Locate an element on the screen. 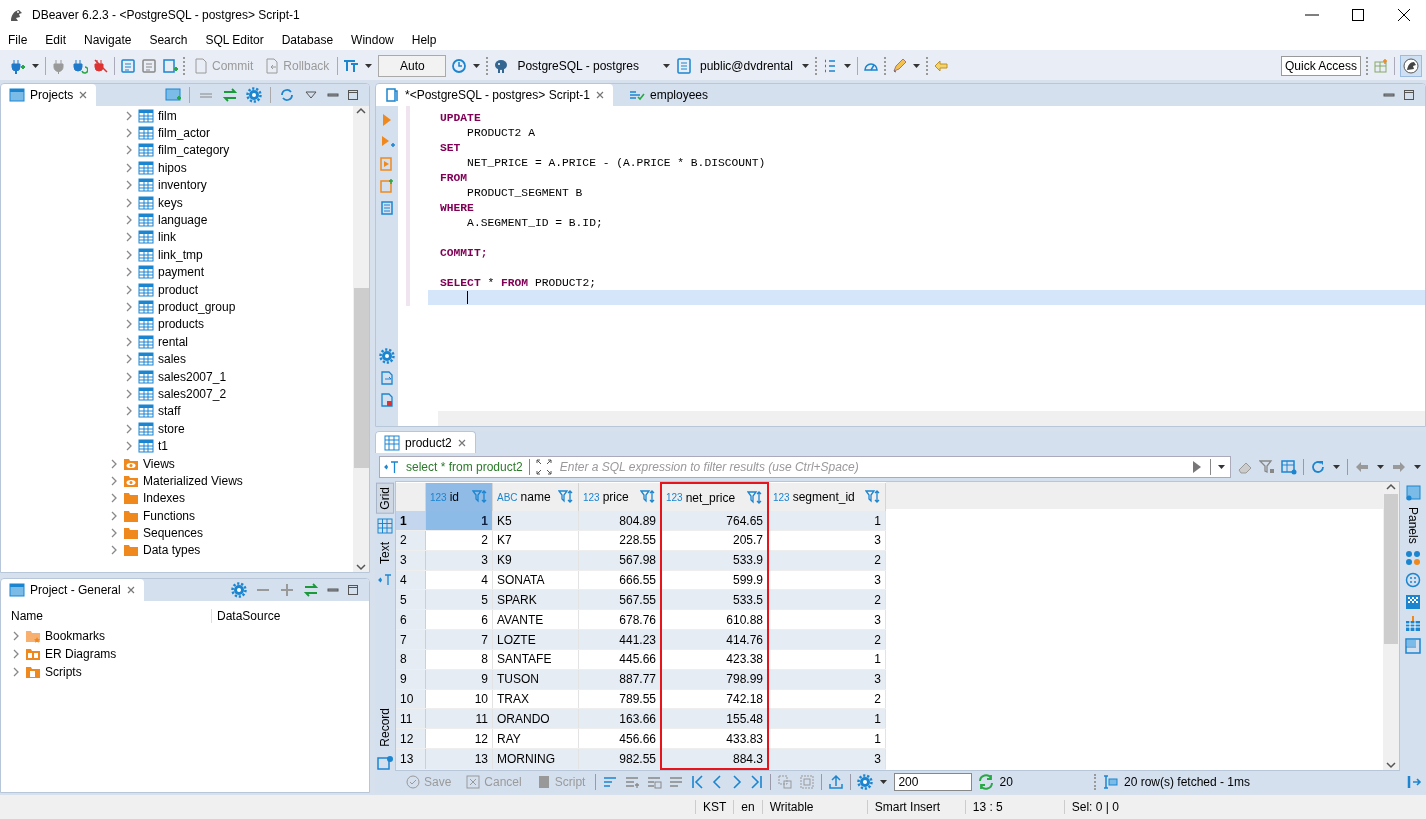 Image resolution: width=1426 pixels, height=819 pixels. tree-item: Scripts is located at coordinates (63, 672).